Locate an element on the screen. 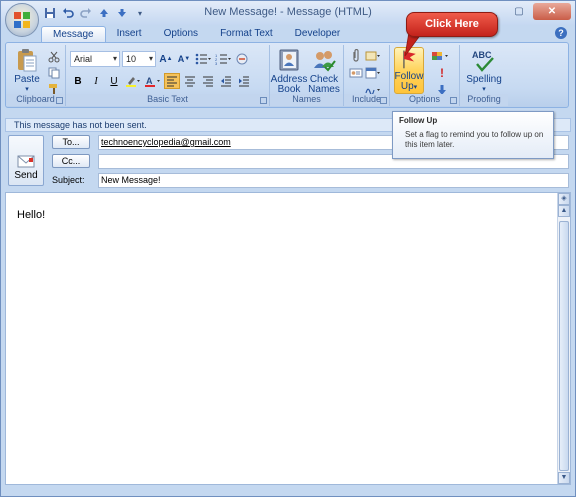 This screenshot has width=576, height=497. ribbon: Paste ▾ Clipboard Arial 10 A▲ A▼ is located at coordinates (287, 75).